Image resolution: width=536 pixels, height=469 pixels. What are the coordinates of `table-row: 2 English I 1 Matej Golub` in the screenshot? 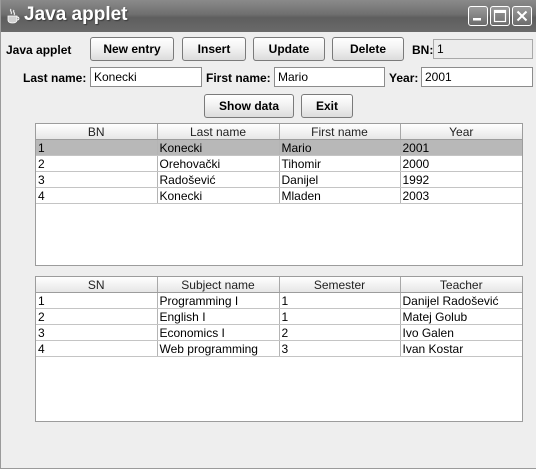 It's located at (279, 316).